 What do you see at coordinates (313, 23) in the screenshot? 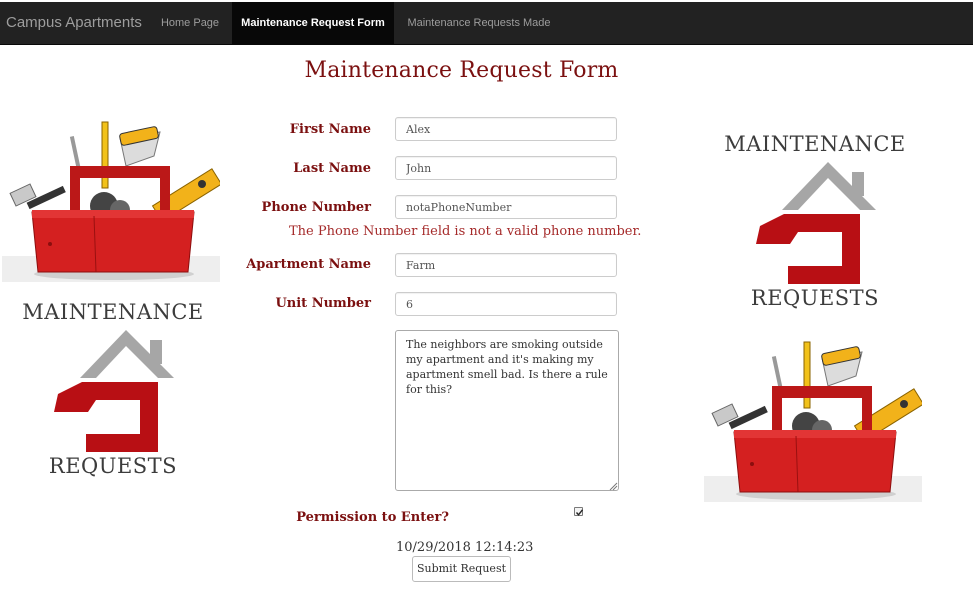
I see `nav-maintenance-request-form: Maintenance Request Form` at bounding box center [313, 23].